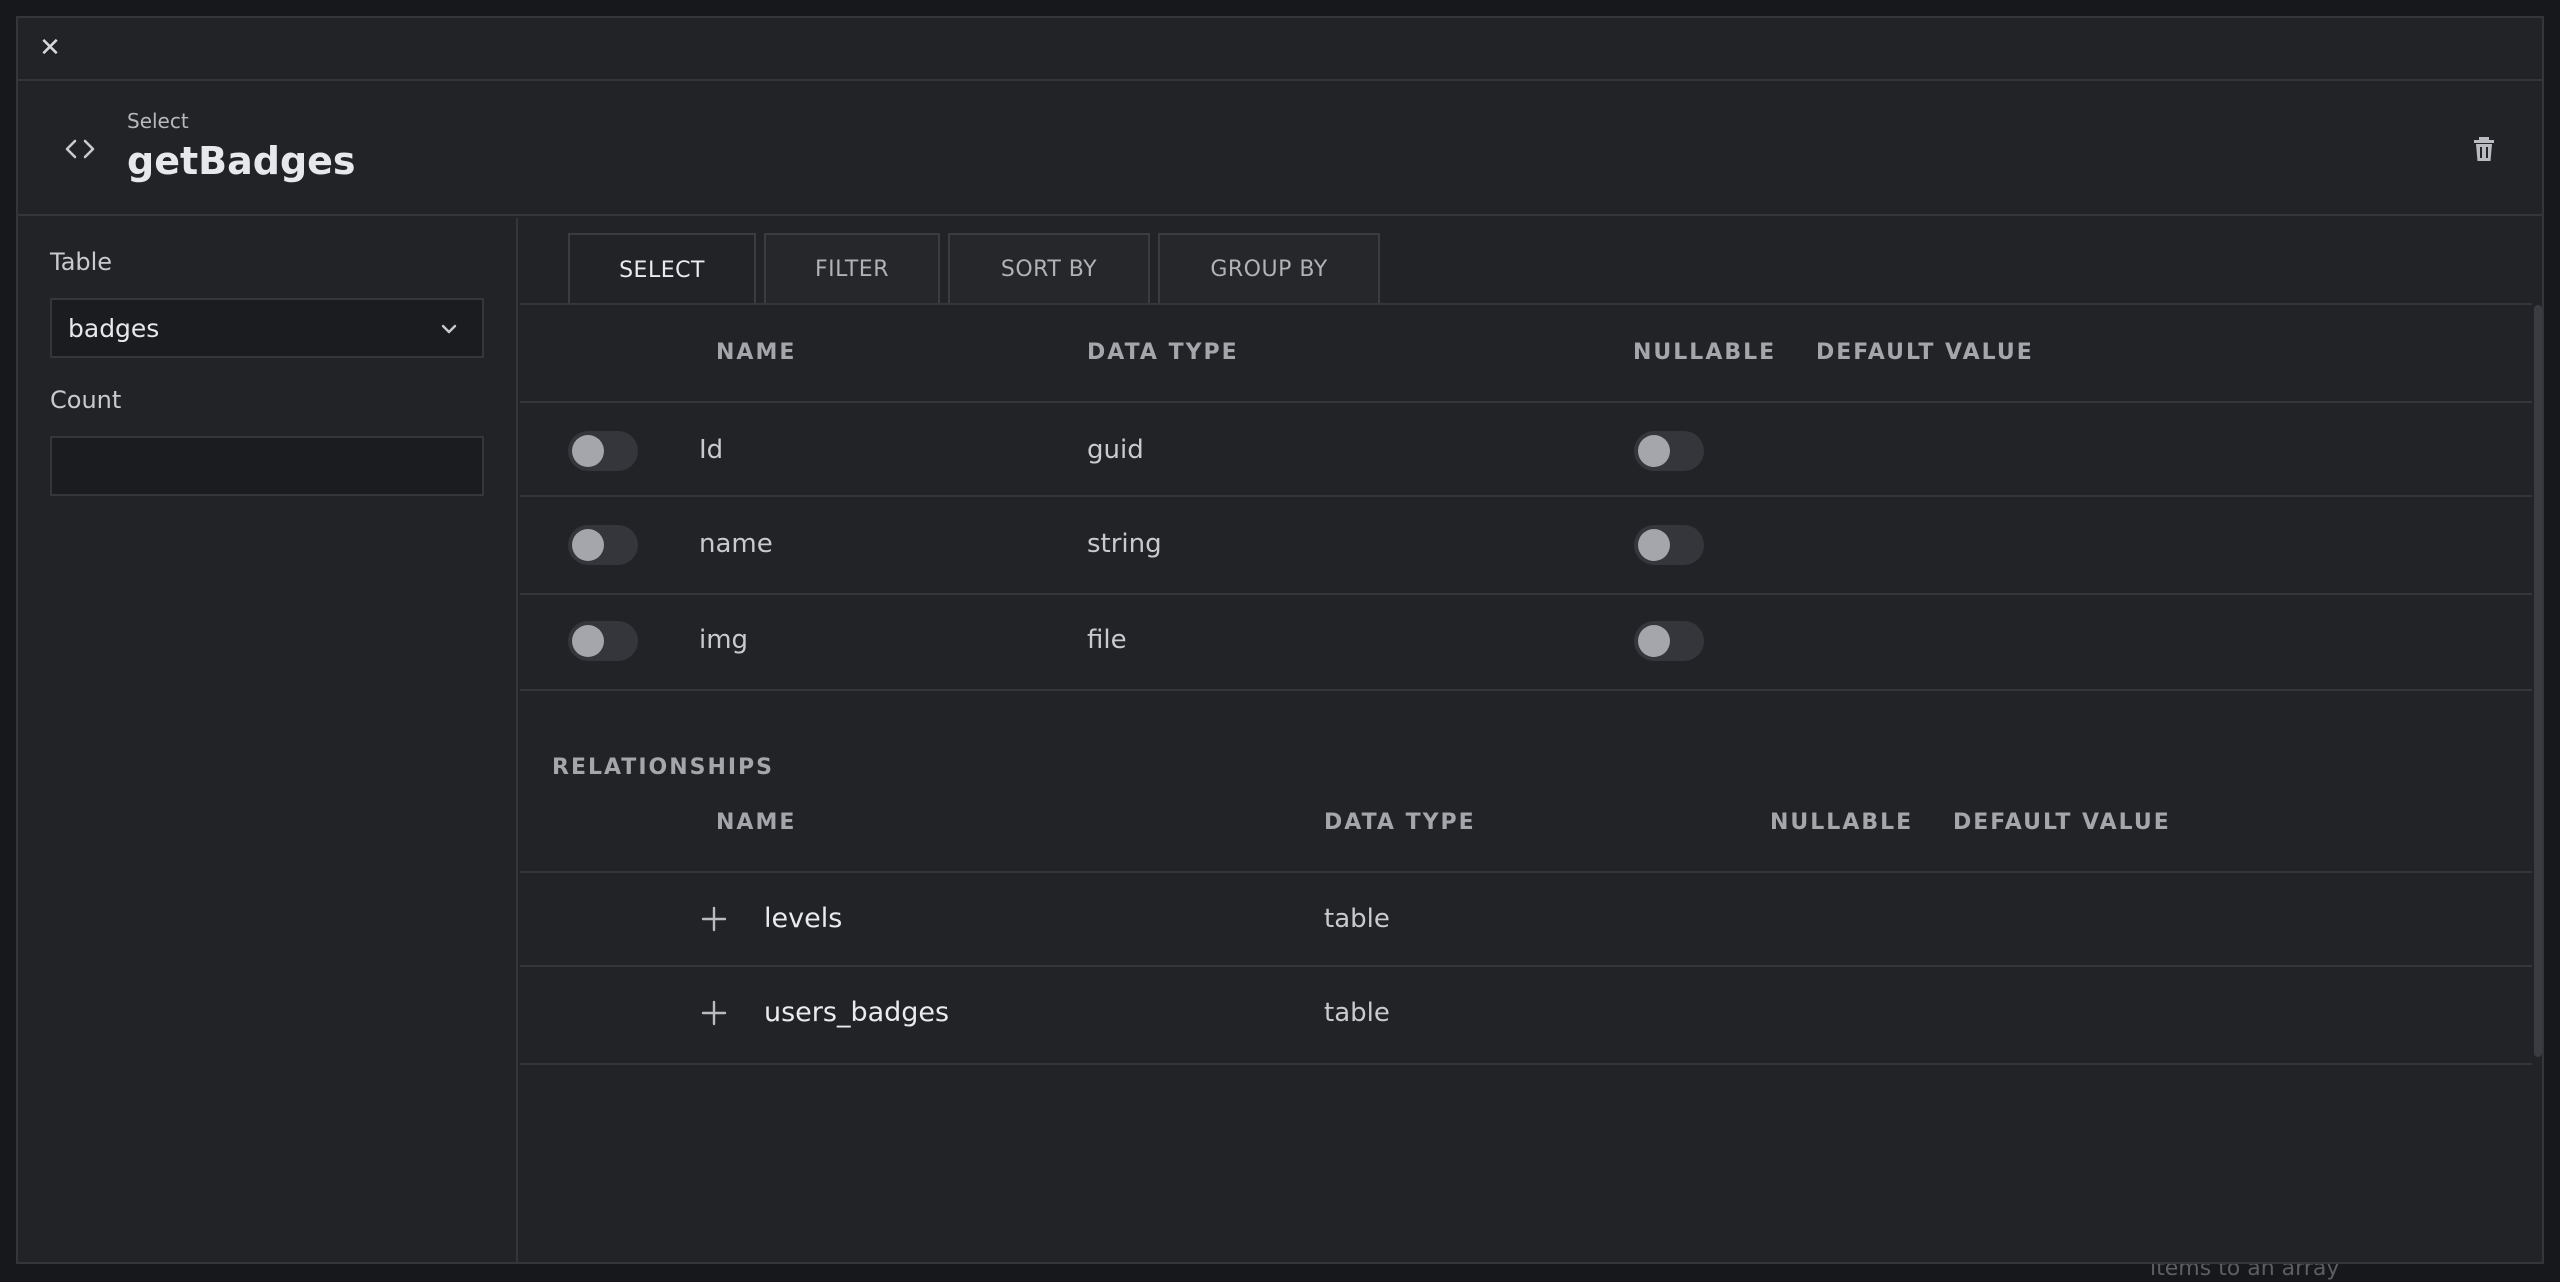 Image resolution: width=2560 pixels, height=1282 pixels. Describe the element at coordinates (711, 450) in the screenshot. I see `field-name: Id` at that location.